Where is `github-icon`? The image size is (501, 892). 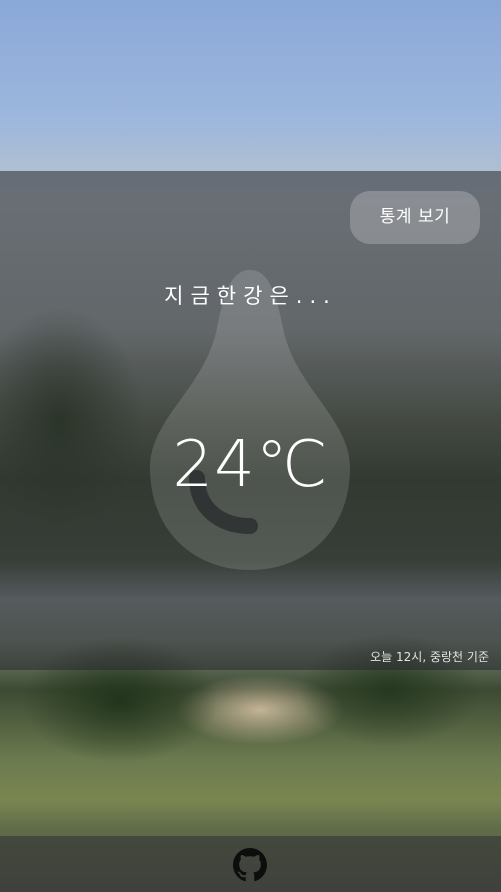
github-icon is located at coordinates (250, 865).